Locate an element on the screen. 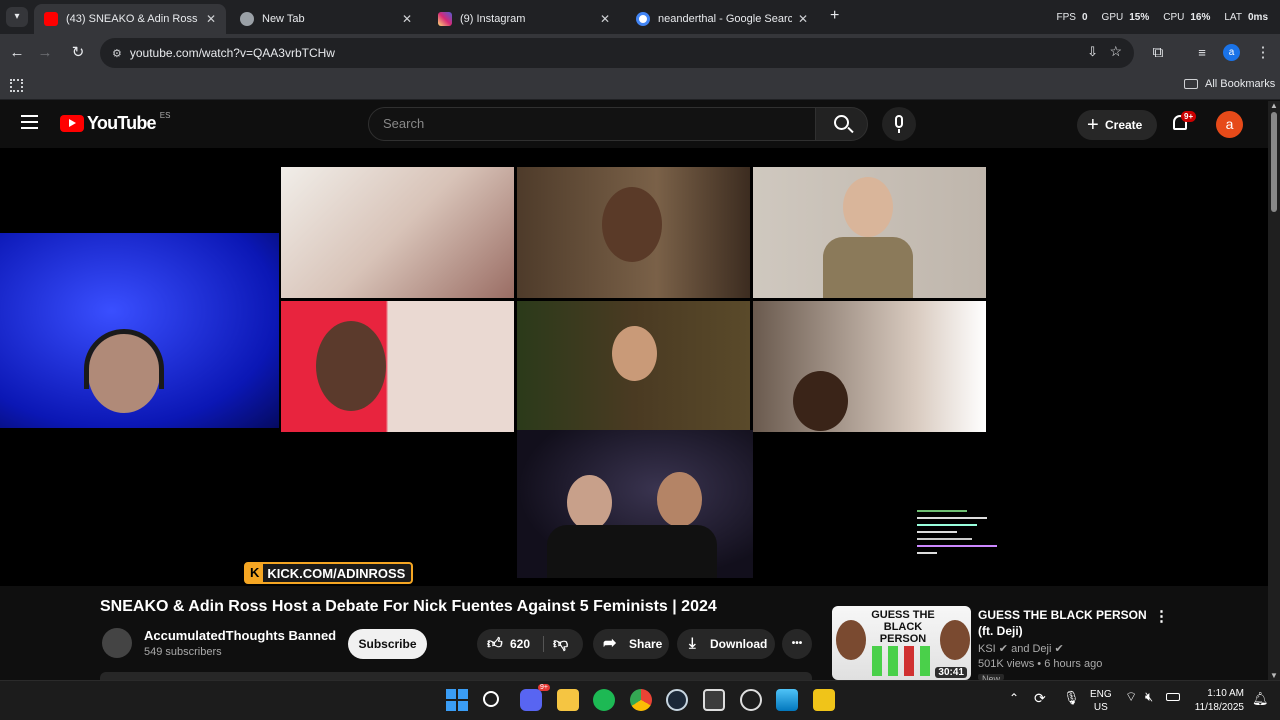 This screenshot has width=1280, height=720. reload-icon: ↻ is located at coordinates (78, 53).